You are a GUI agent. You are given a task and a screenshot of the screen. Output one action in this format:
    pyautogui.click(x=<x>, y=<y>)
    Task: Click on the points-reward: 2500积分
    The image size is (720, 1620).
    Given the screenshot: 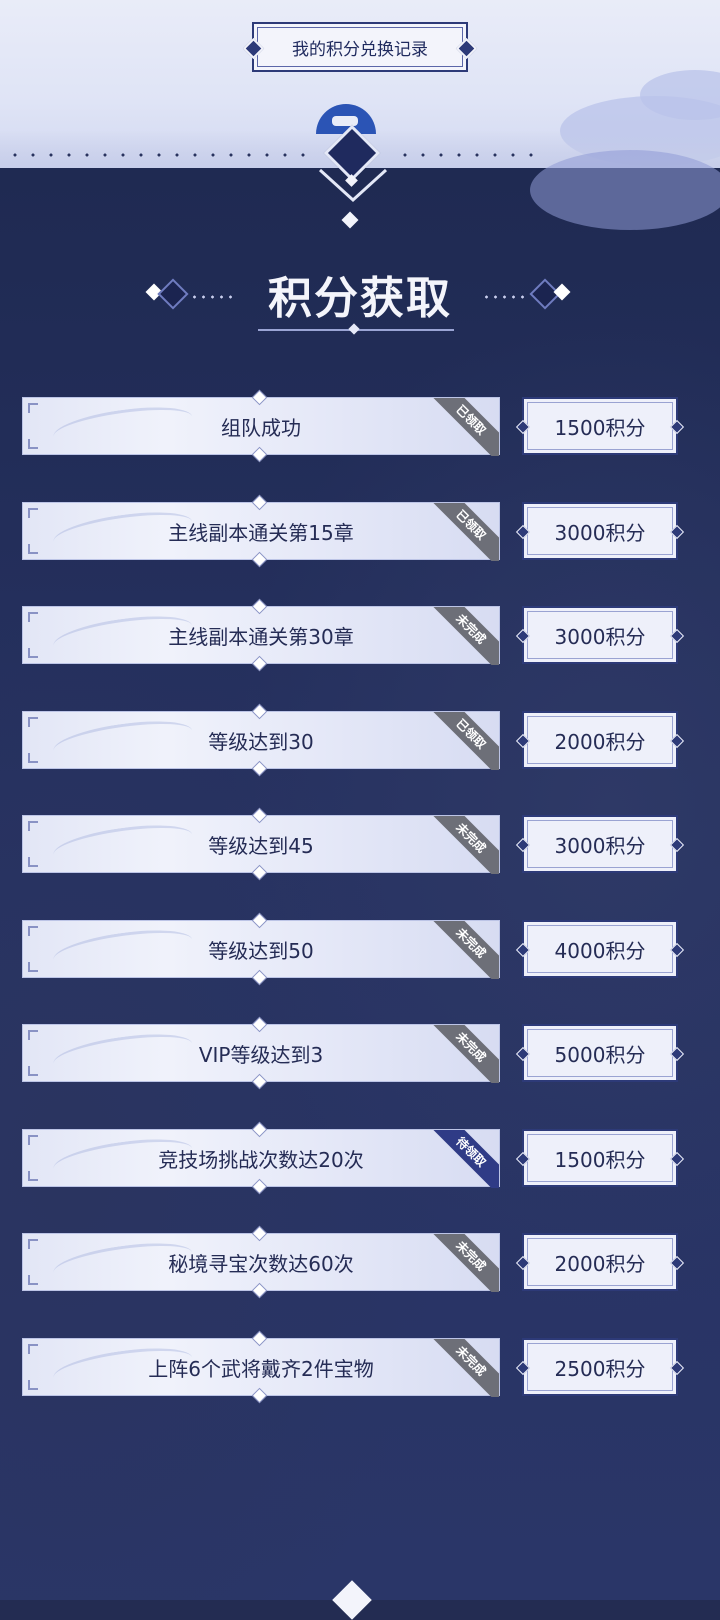 What is the action you would take?
    pyautogui.click(x=600, y=1367)
    